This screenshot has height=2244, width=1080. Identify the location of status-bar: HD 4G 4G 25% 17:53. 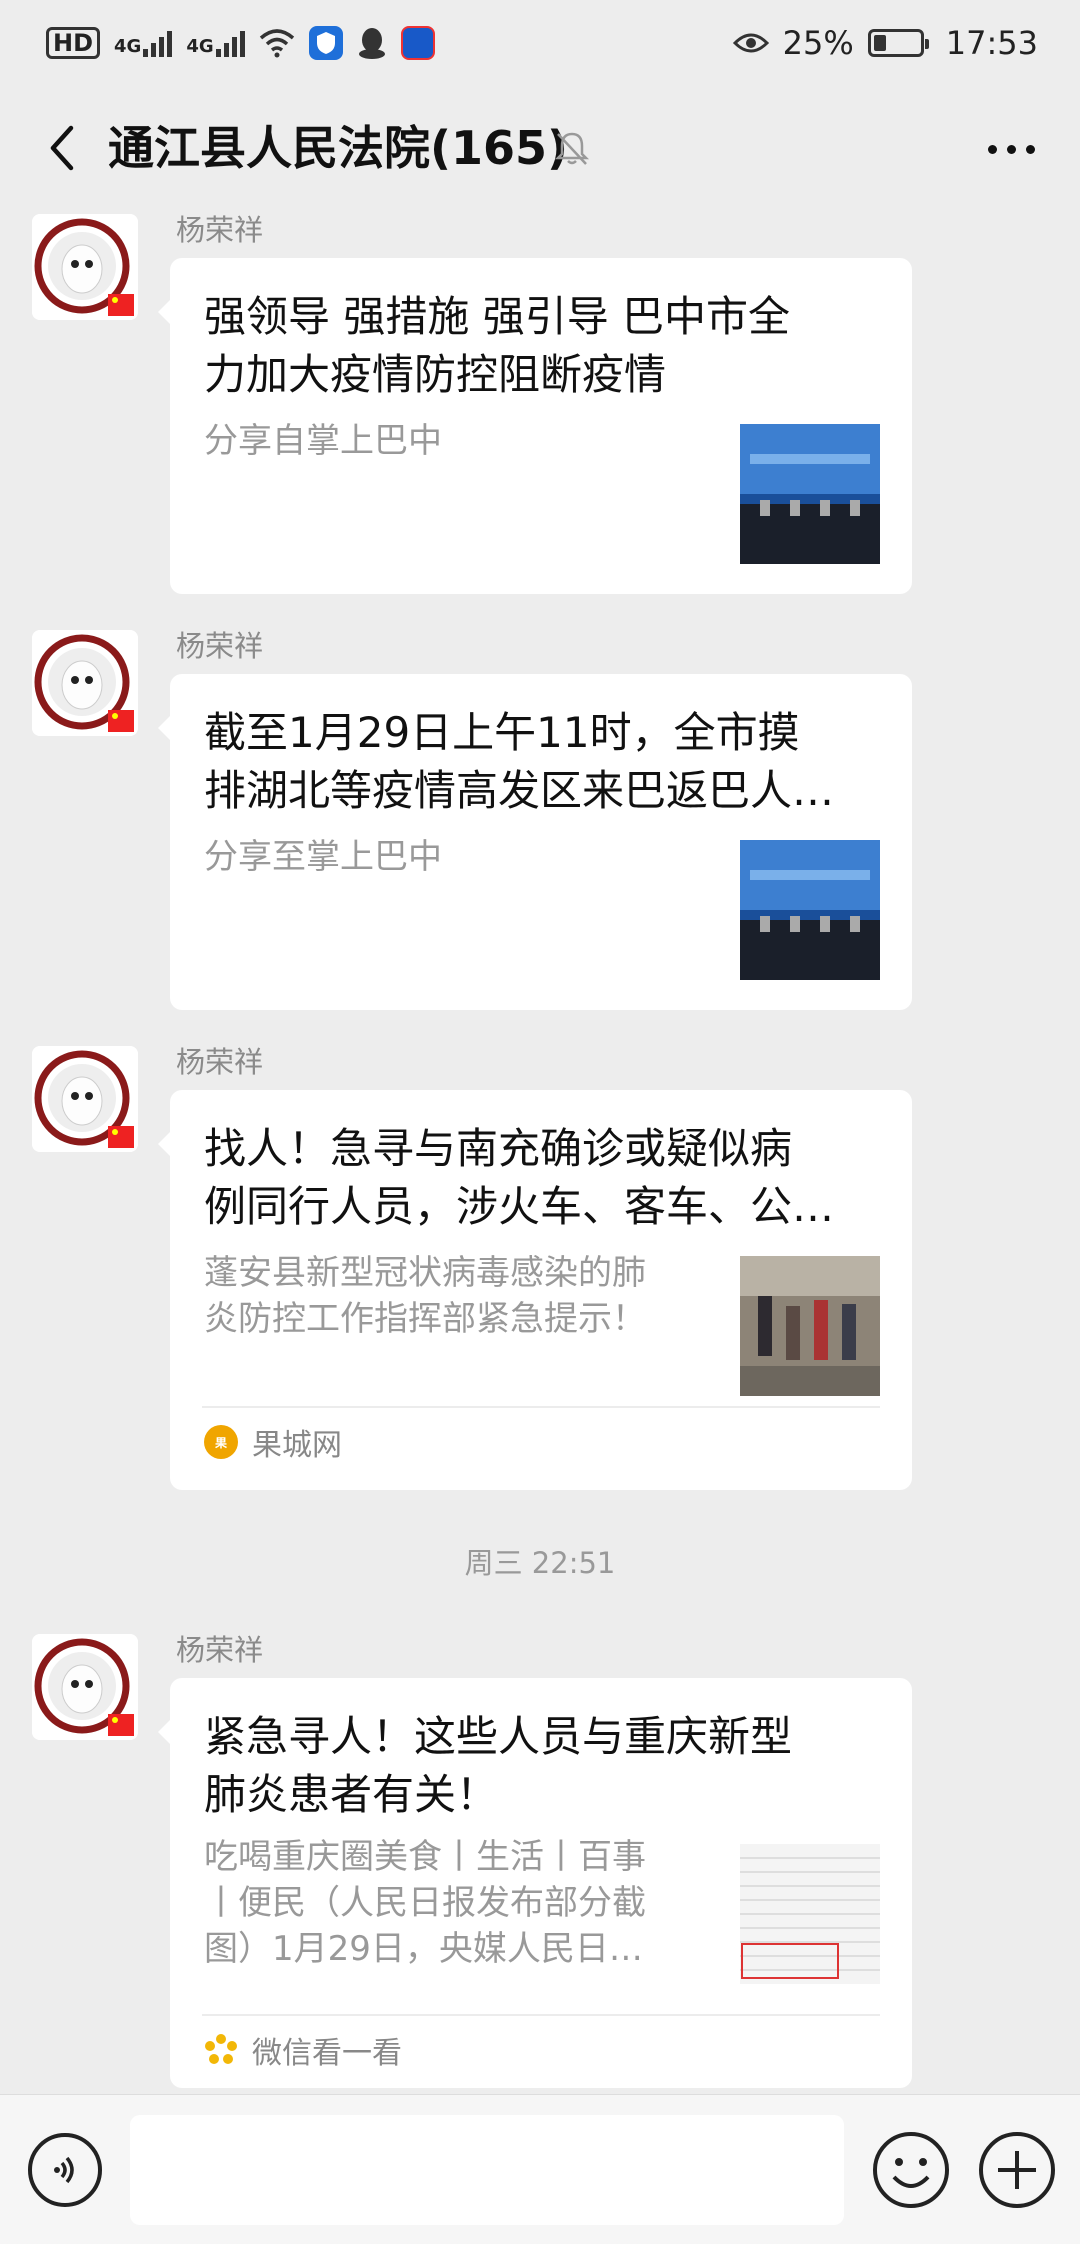
(540, 43).